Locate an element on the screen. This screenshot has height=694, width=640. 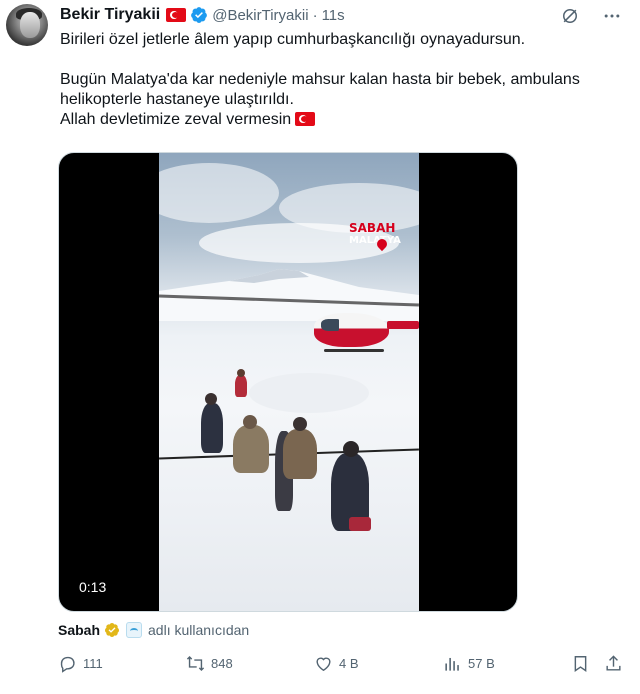
repost-count: 848 is located at coordinates (222, 663).